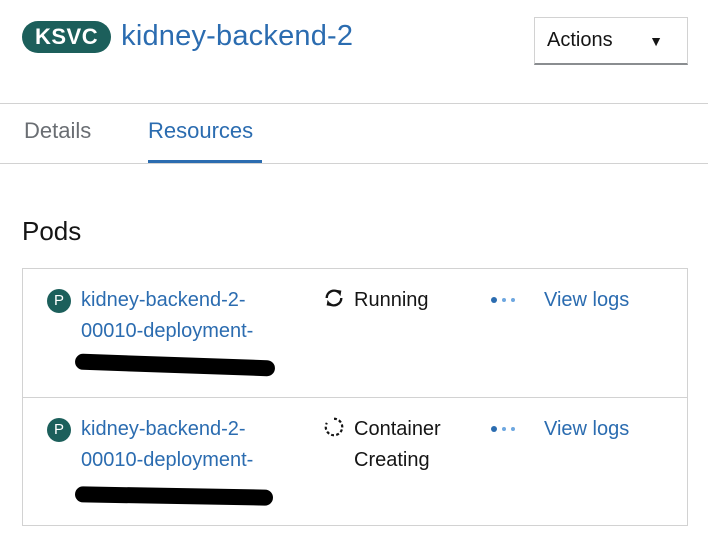 The image size is (708, 548). What do you see at coordinates (391, 300) in the screenshot?
I see `pod-status-line: Running` at bounding box center [391, 300].